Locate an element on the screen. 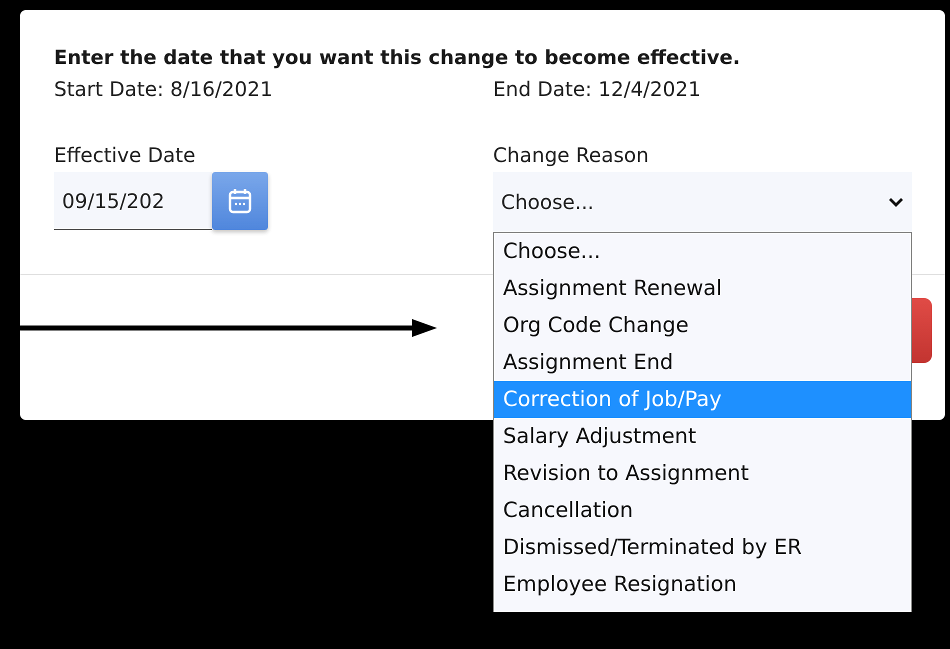 The image size is (950, 649). chevron-down-icon is located at coordinates (896, 202).